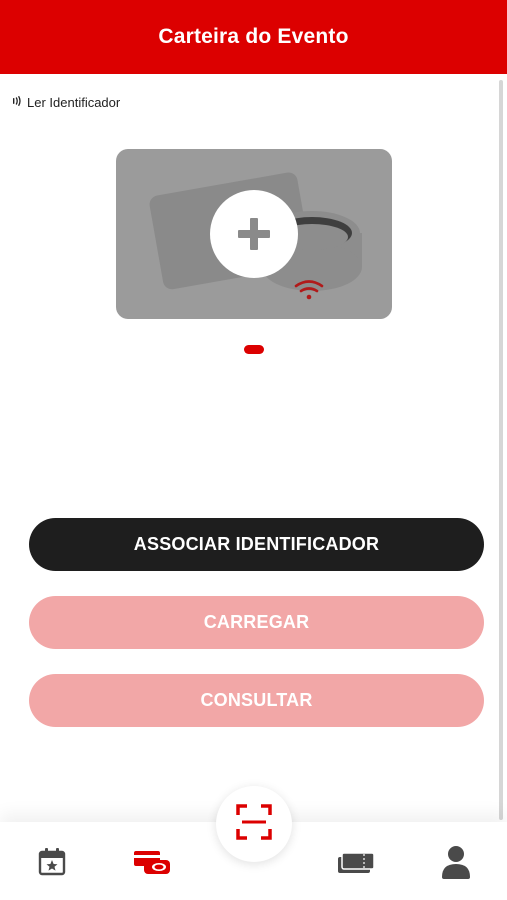 The height and width of the screenshot is (900, 507). I want to click on scan-button, so click(254, 824).